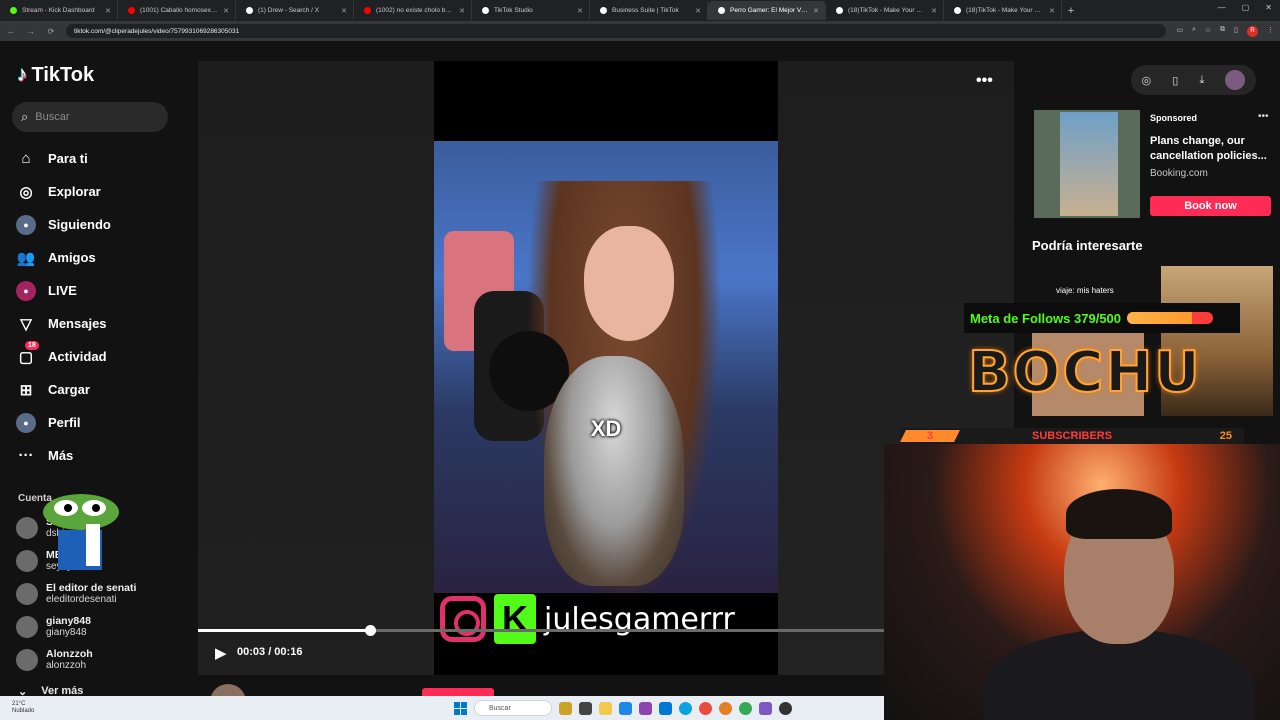  Describe the element at coordinates (32, 345) in the screenshot. I see `notification-badge: 18` at that location.